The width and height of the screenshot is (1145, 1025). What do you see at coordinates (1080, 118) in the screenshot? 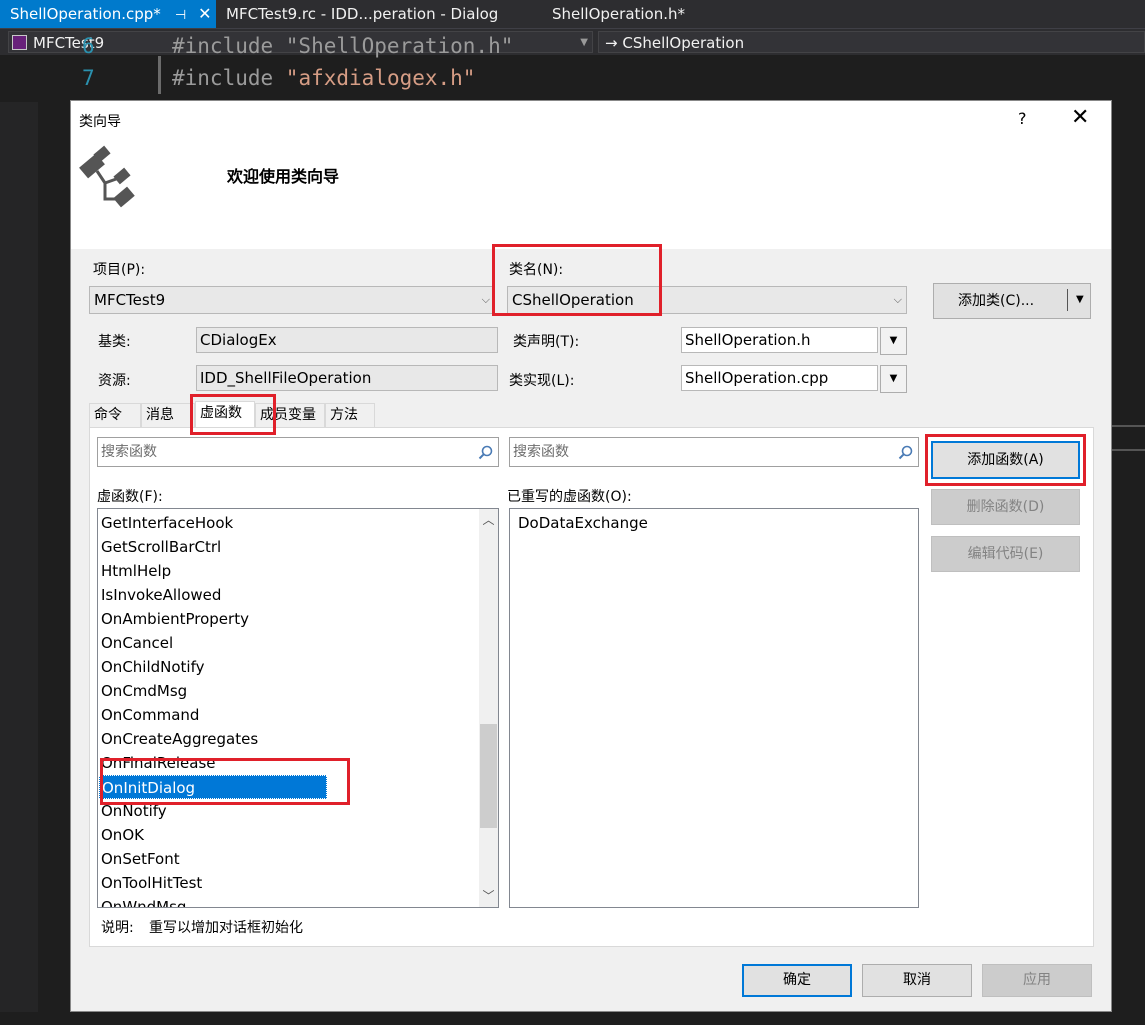
I see `close-button: ✕` at bounding box center [1080, 118].